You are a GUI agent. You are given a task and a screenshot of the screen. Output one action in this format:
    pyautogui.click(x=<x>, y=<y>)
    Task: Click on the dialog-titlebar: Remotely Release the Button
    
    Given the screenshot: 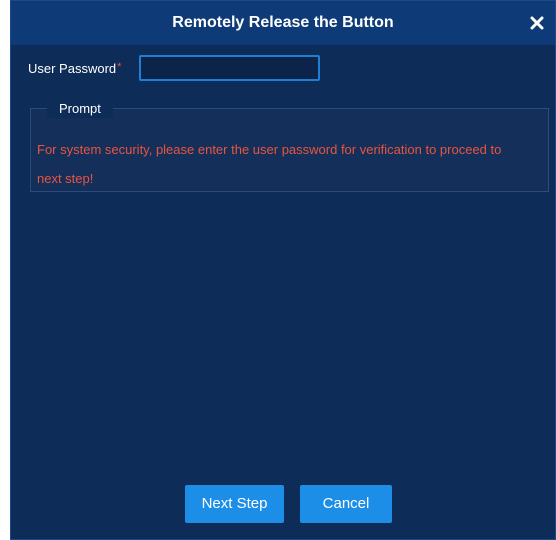 What is the action you would take?
    pyautogui.click(x=283, y=23)
    